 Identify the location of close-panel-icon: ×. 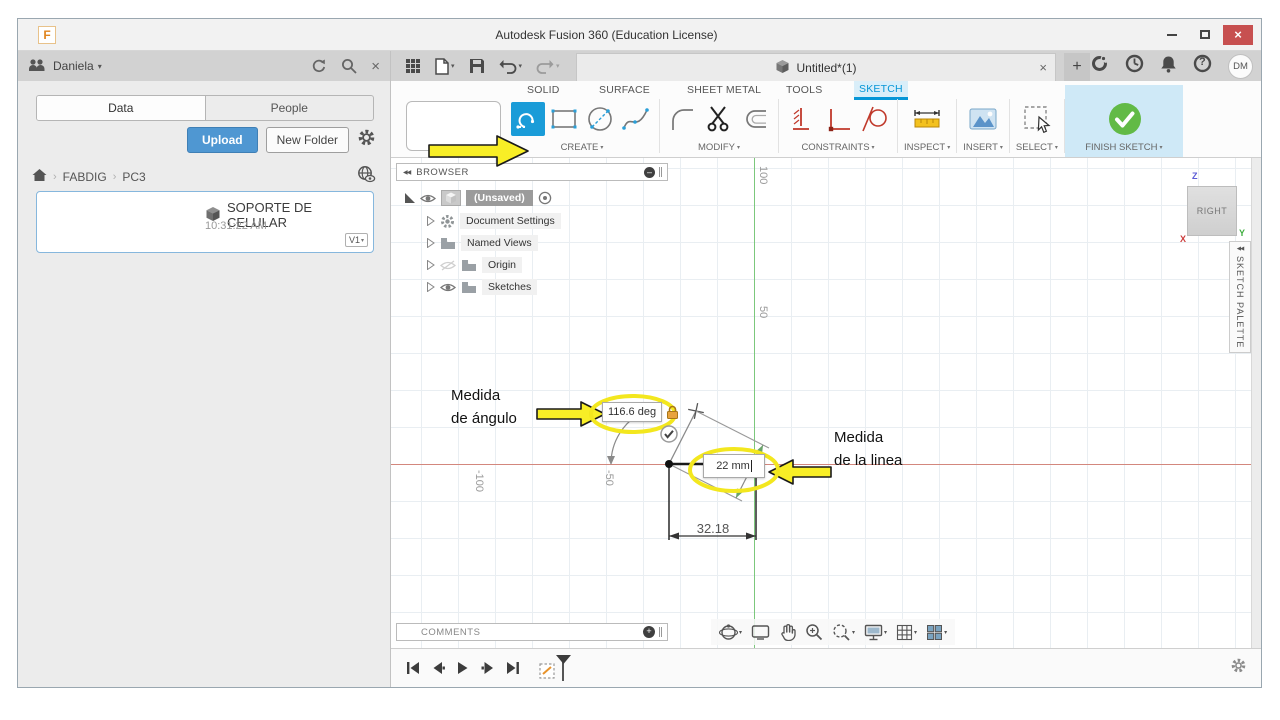
(375, 66).